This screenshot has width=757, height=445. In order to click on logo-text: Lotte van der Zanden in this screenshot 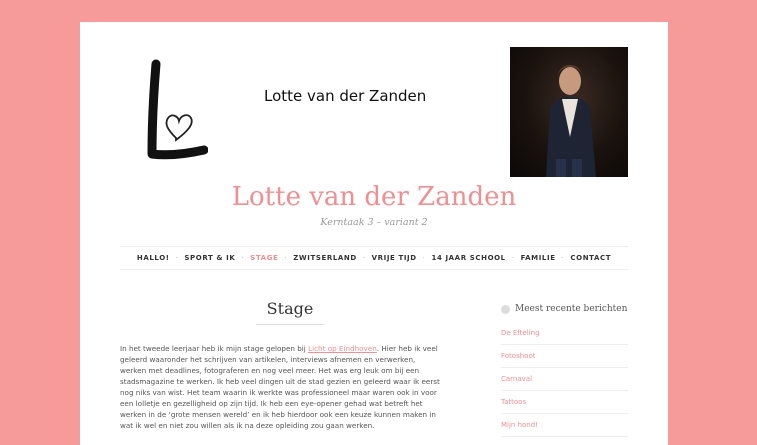, I will do `click(345, 96)`.